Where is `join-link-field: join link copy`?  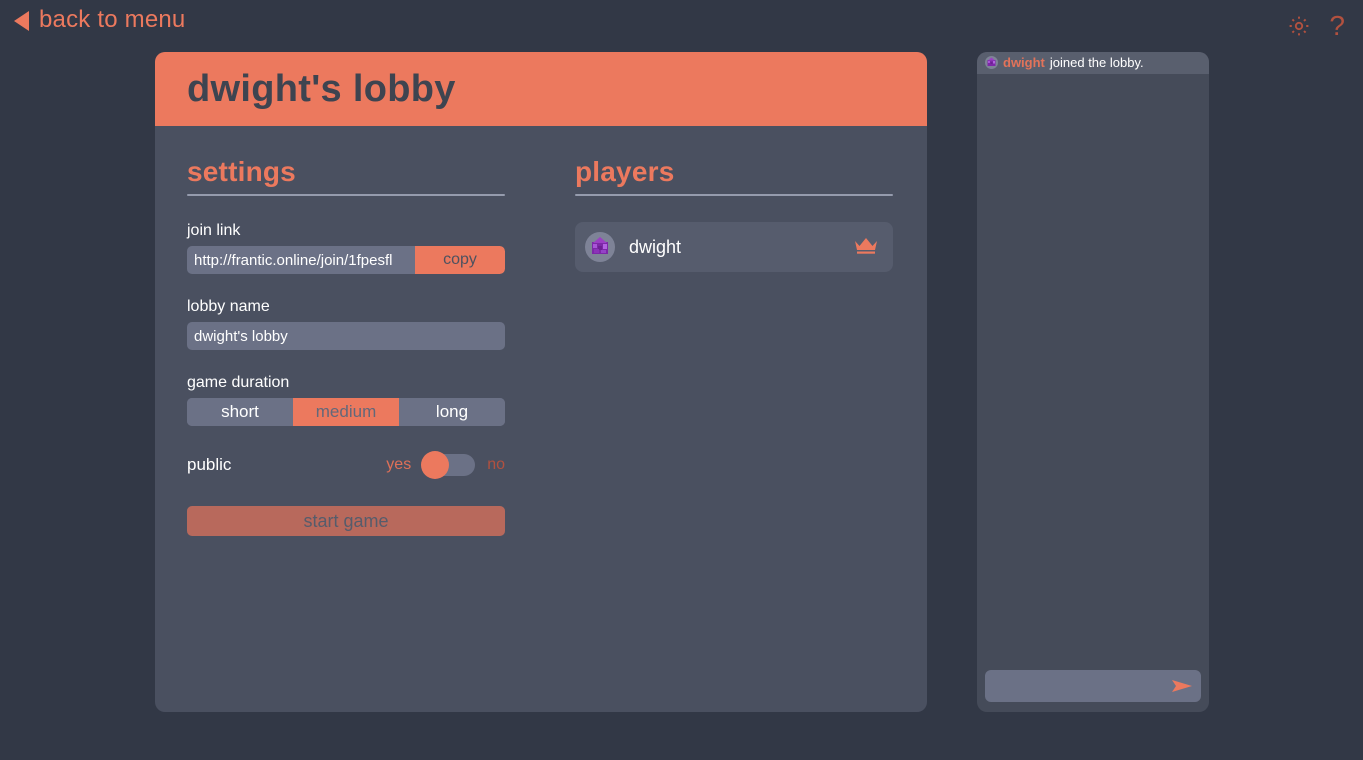 join-link-field: join link copy is located at coordinates (346, 248).